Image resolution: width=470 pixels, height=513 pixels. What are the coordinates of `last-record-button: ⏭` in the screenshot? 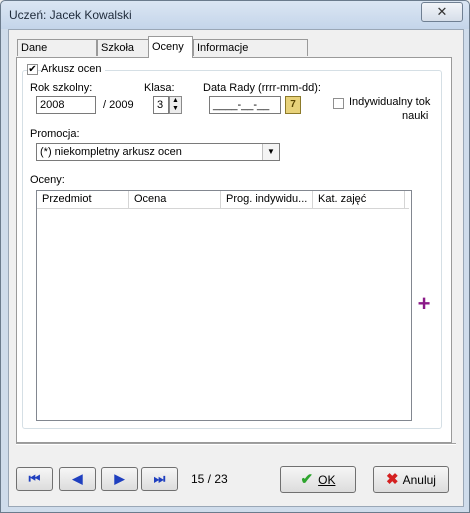 It's located at (159, 479).